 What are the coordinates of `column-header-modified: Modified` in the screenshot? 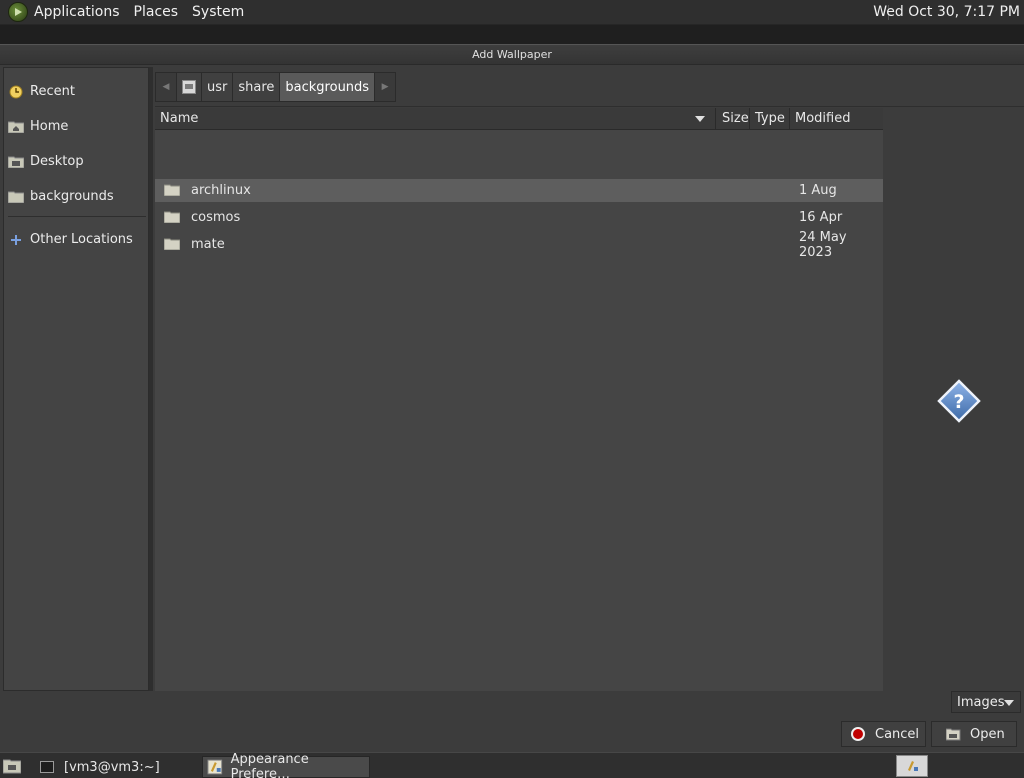 It's located at (836, 119).